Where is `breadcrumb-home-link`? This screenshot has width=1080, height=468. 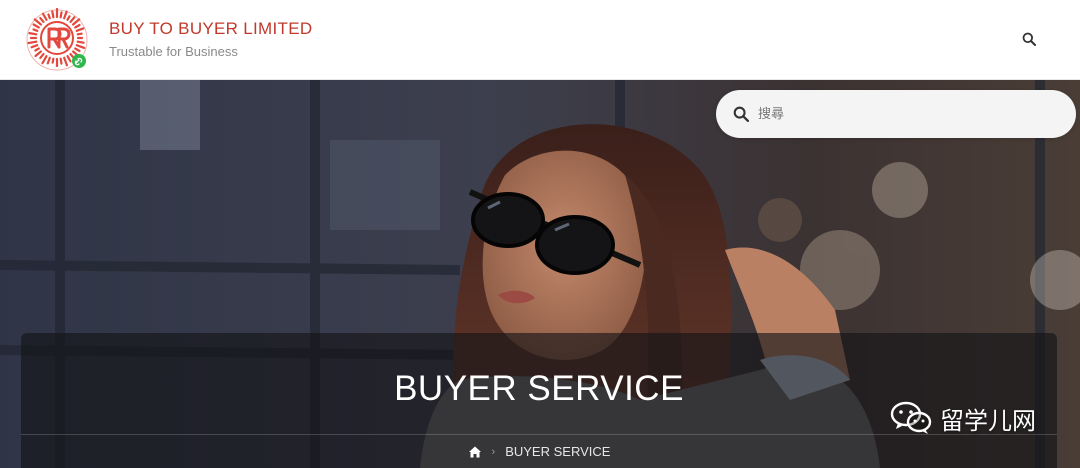
breadcrumb-home-link is located at coordinates (475, 452).